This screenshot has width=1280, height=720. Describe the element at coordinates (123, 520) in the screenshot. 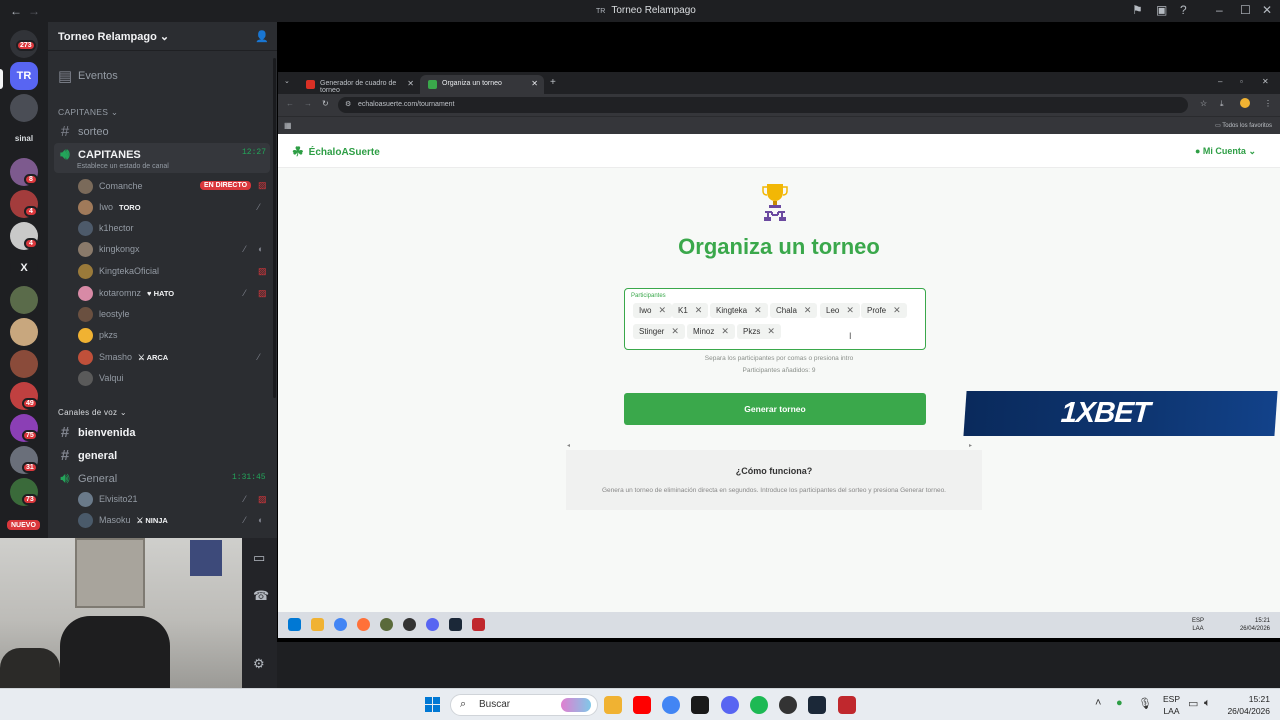

I see `voice-user: Masoku ⚔ NINJA` at that location.